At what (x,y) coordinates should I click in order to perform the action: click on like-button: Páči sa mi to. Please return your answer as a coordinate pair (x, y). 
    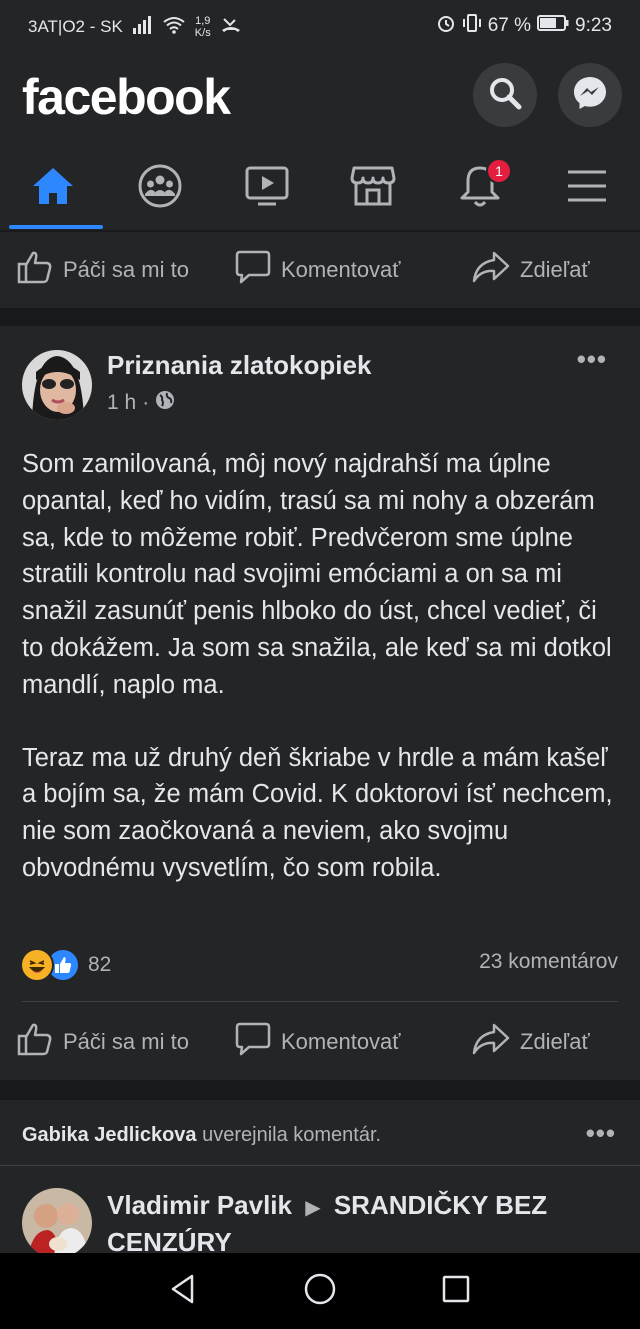
    Looking at the image, I should click on (103, 1042).